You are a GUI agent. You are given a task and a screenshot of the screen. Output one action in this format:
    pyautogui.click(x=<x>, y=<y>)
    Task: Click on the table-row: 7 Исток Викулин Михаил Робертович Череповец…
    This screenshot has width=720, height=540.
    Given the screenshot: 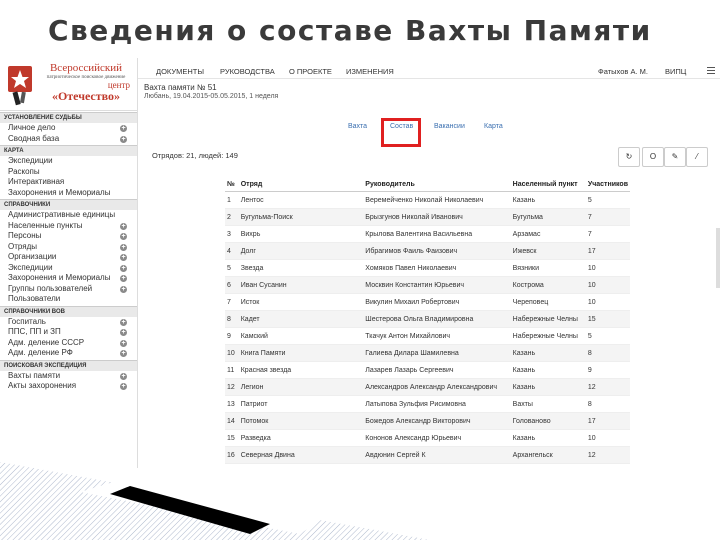 What is the action you would take?
    pyautogui.click(x=427, y=302)
    